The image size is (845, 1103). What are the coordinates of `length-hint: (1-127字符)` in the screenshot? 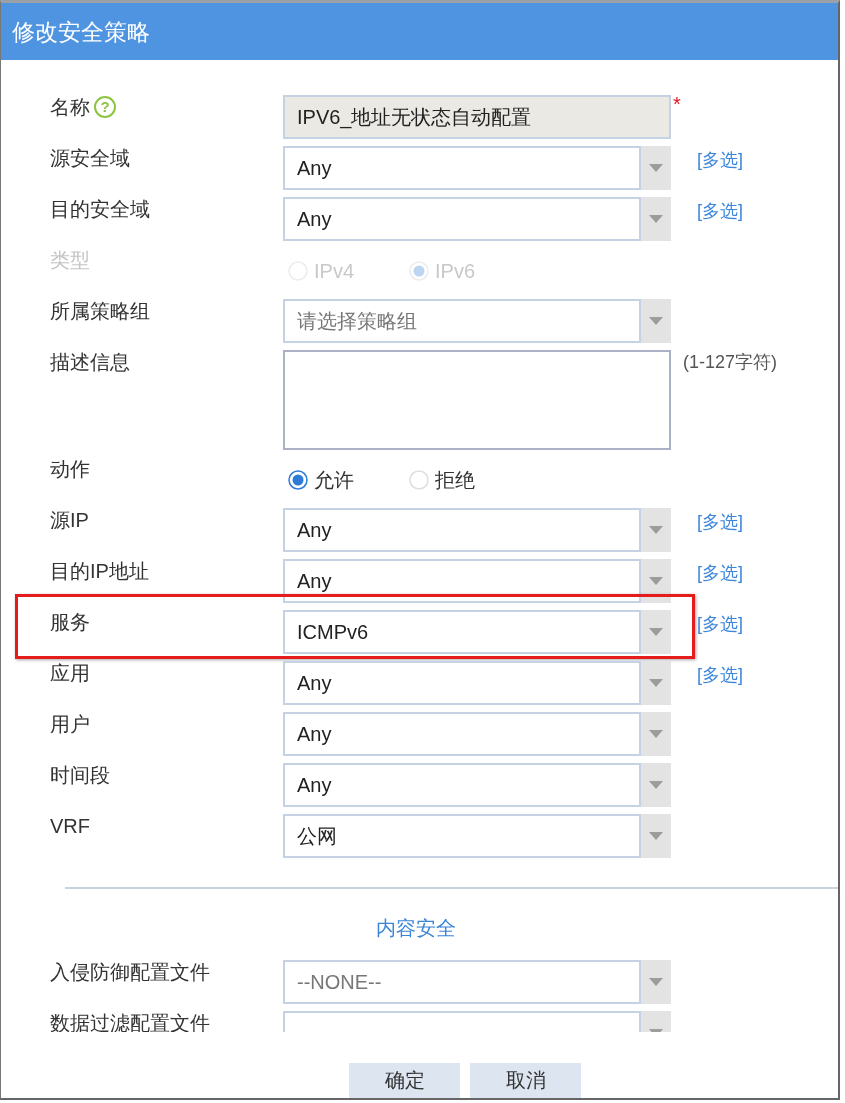 It's located at (730, 362).